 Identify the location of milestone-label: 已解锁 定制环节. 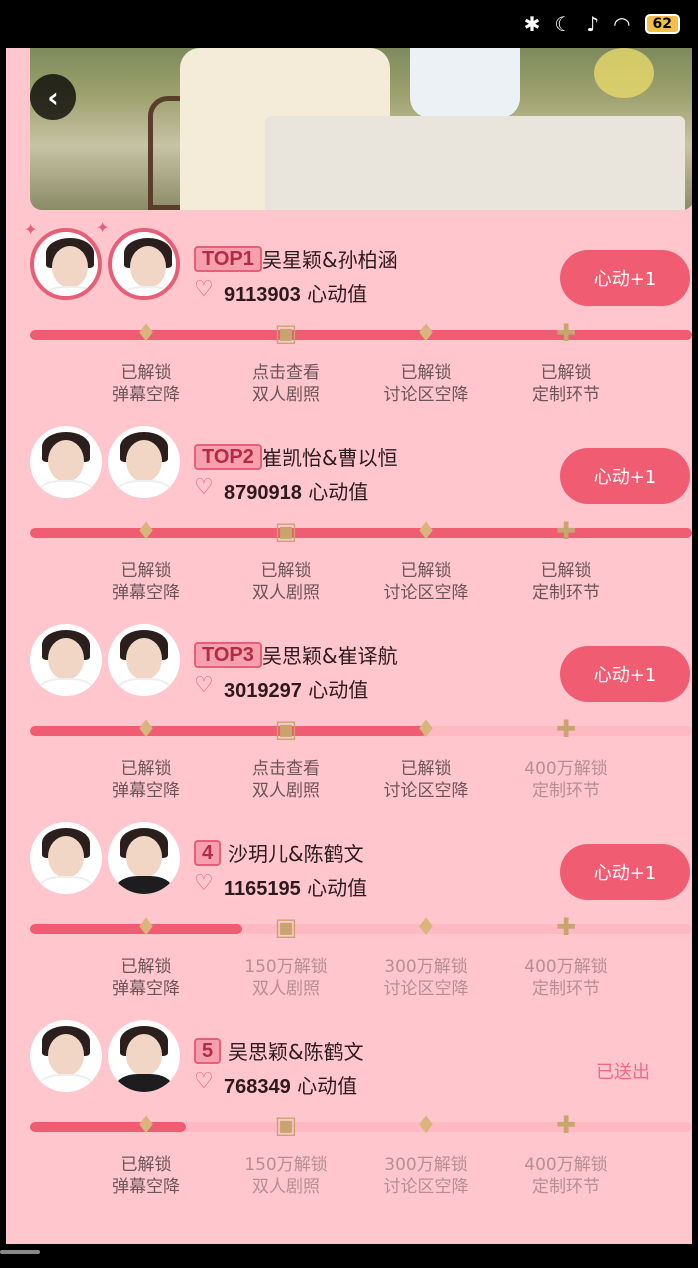
(566, 384).